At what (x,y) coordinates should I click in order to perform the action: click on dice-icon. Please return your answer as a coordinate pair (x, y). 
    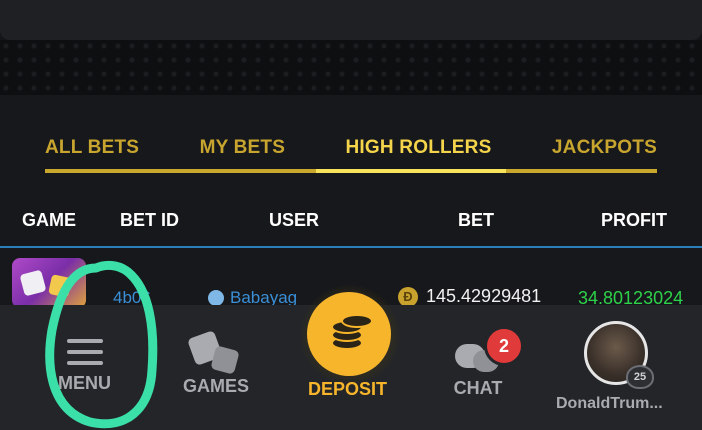
    Looking at the image, I should click on (214, 352).